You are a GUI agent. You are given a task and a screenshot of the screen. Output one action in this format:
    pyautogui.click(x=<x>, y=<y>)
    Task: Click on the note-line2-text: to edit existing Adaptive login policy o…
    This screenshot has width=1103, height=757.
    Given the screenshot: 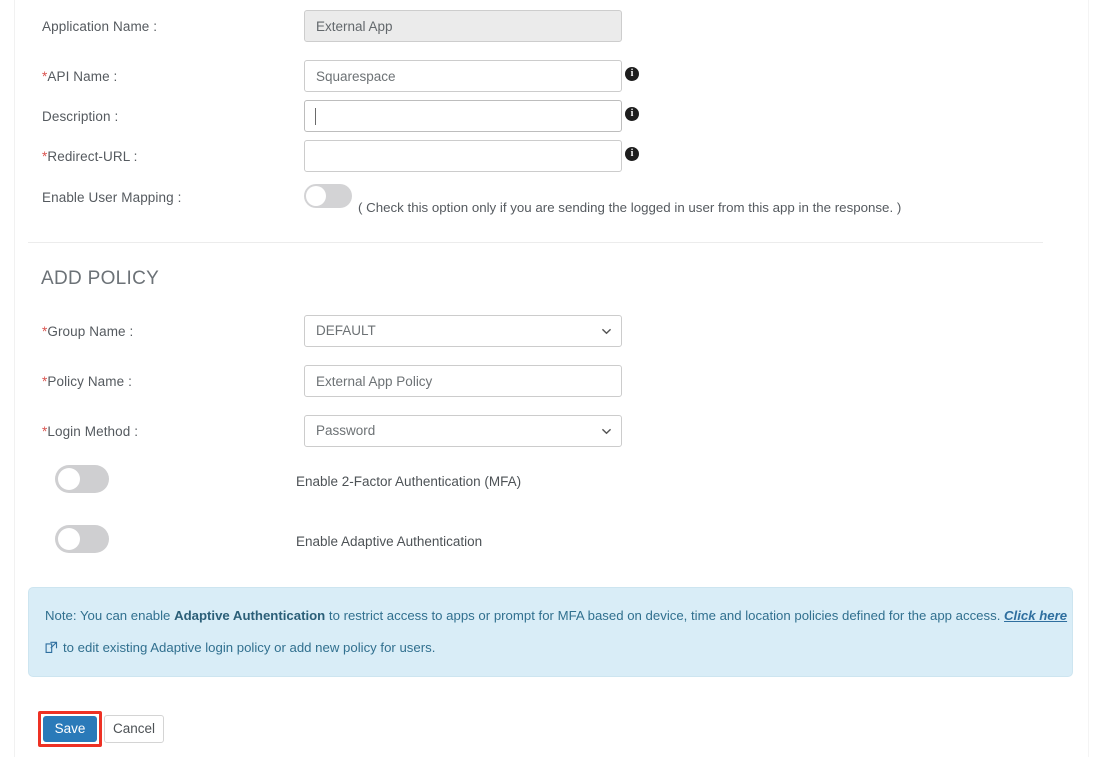 What is the action you would take?
    pyautogui.click(x=249, y=647)
    